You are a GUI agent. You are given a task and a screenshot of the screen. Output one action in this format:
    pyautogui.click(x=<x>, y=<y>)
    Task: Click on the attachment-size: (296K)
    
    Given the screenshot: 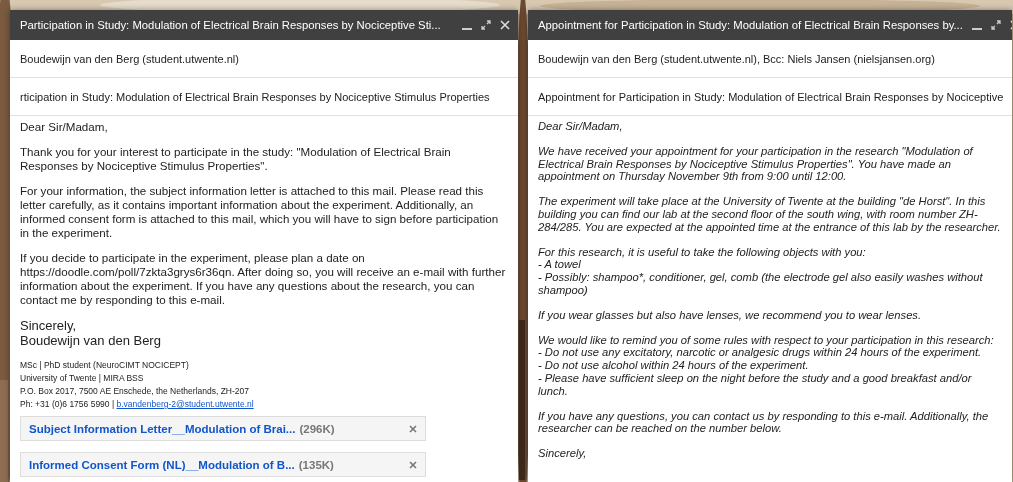 What is the action you would take?
    pyautogui.click(x=317, y=428)
    